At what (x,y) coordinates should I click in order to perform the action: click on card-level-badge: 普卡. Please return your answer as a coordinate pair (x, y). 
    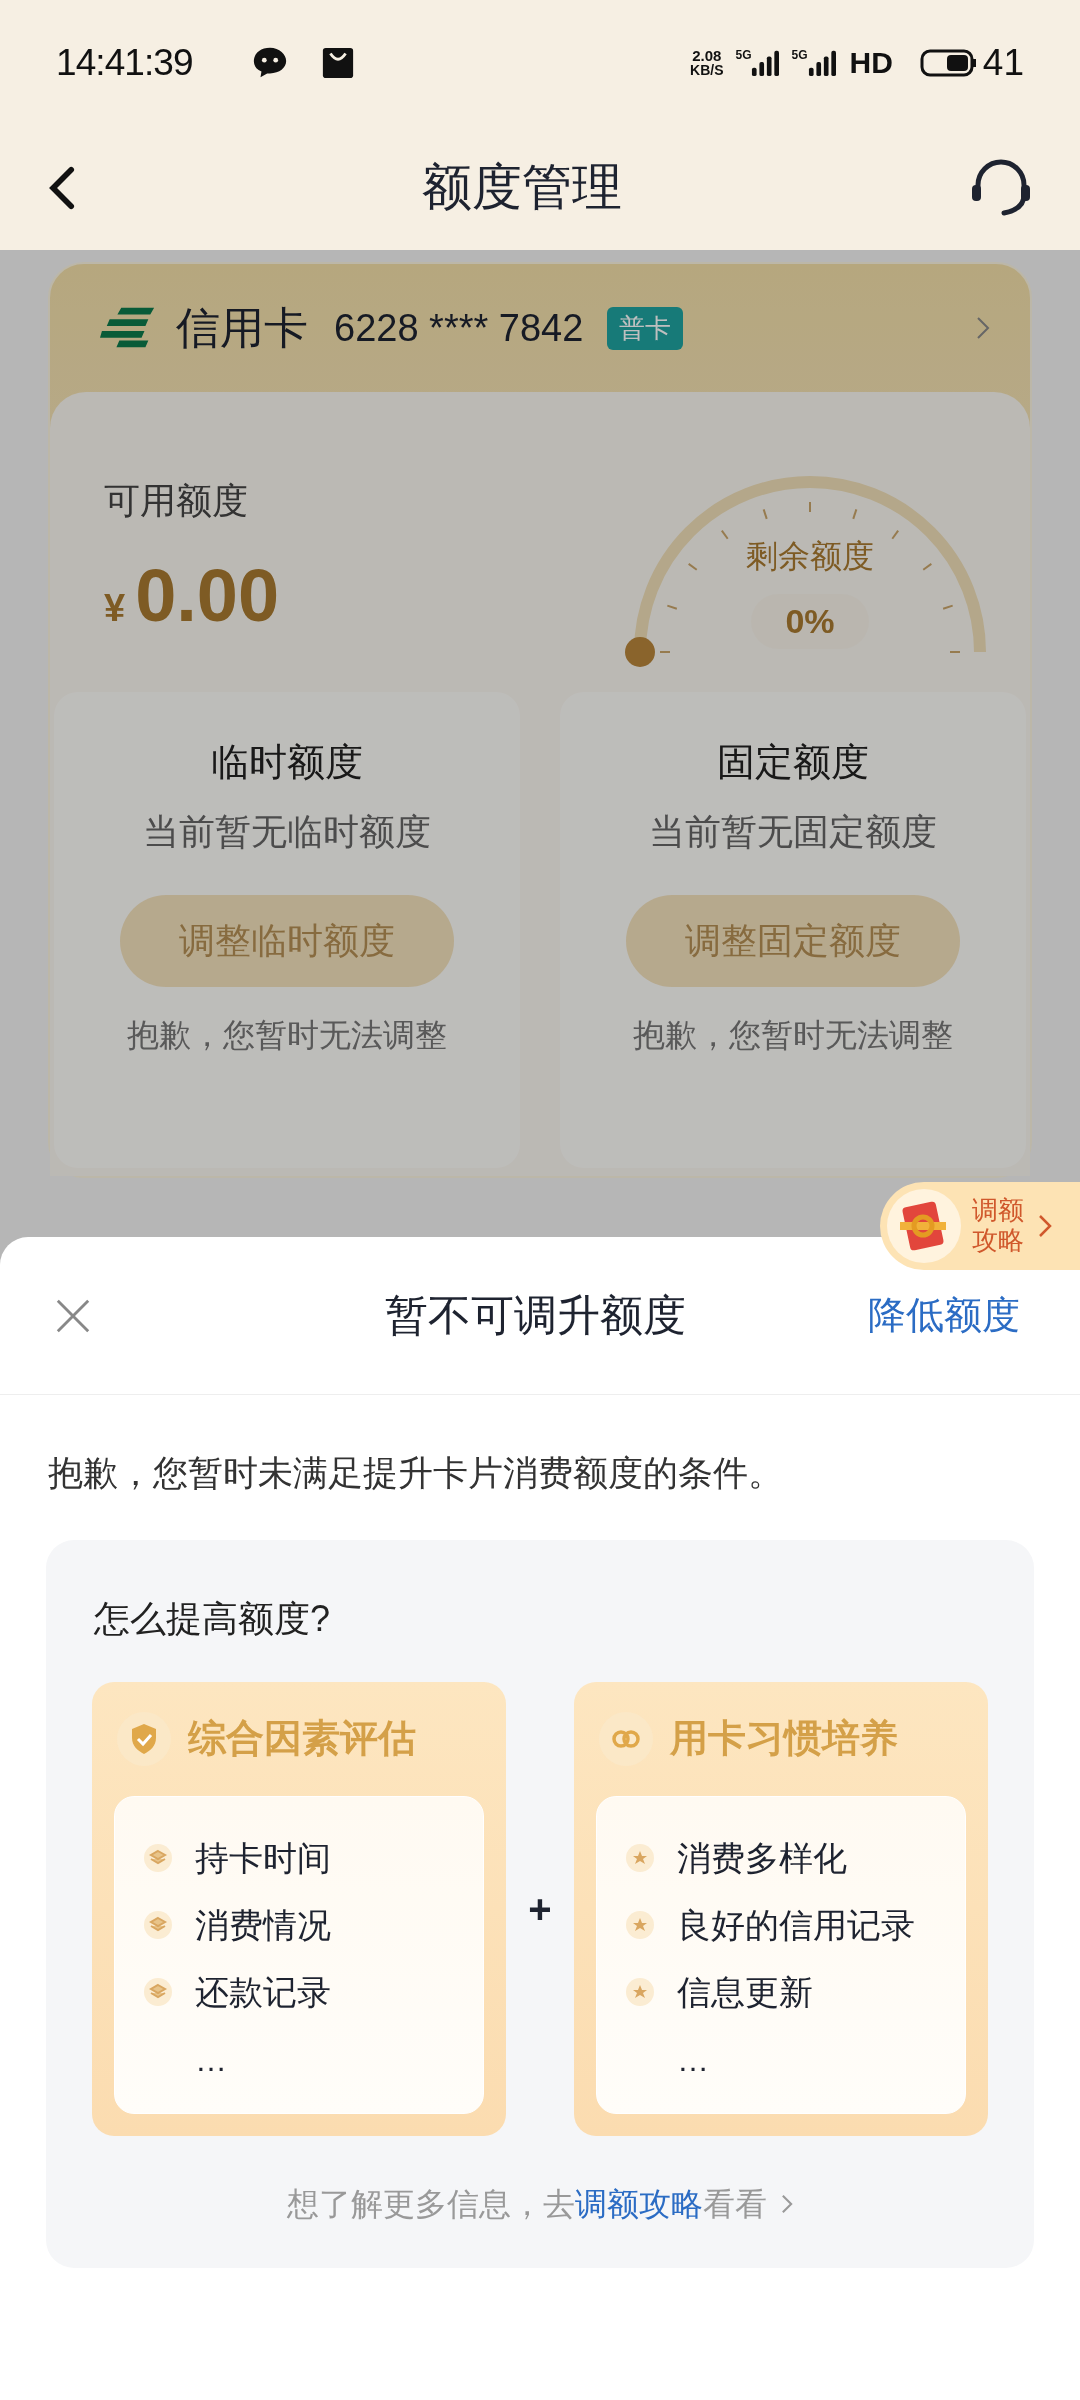
    Looking at the image, I should click on (645, 328).